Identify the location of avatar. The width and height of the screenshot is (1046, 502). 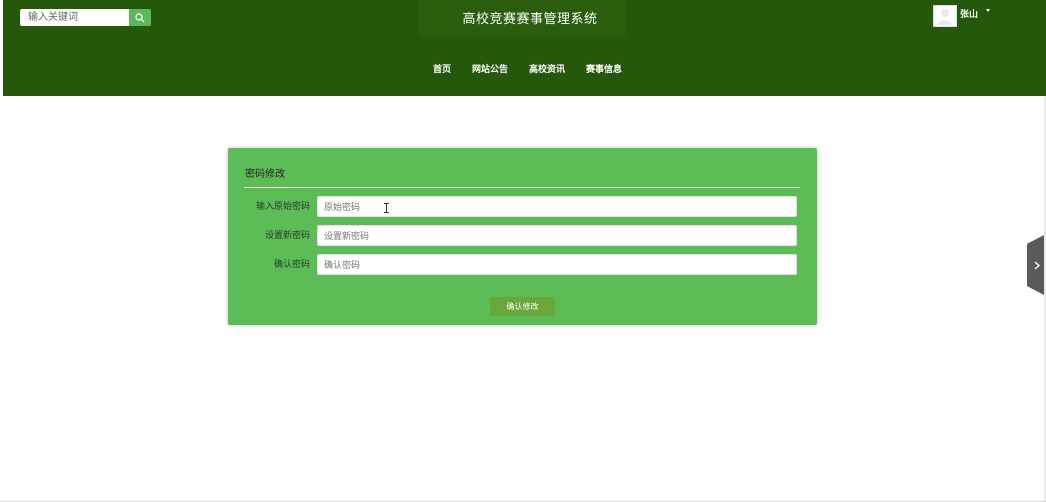
(945, 16).